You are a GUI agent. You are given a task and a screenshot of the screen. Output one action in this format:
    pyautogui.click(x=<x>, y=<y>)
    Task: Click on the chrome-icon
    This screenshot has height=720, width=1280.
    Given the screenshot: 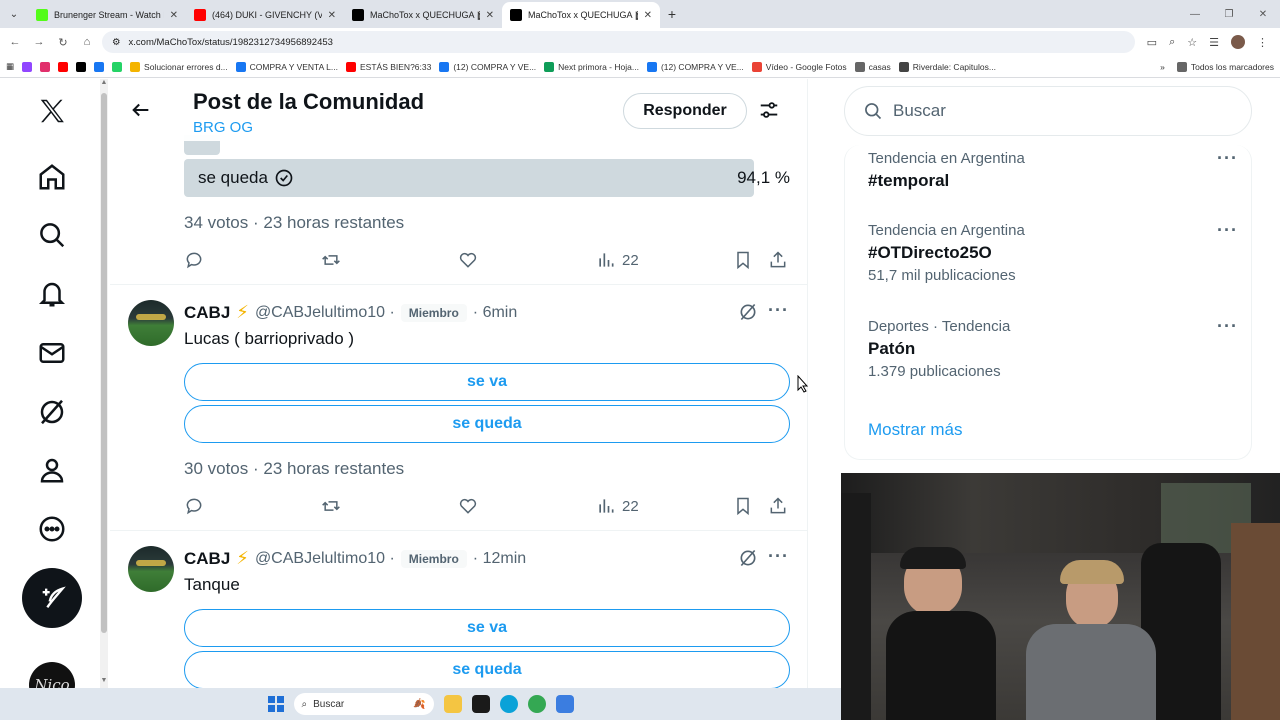 What is the action you would take?
    pyautogui.click(x=536, y=704)
    